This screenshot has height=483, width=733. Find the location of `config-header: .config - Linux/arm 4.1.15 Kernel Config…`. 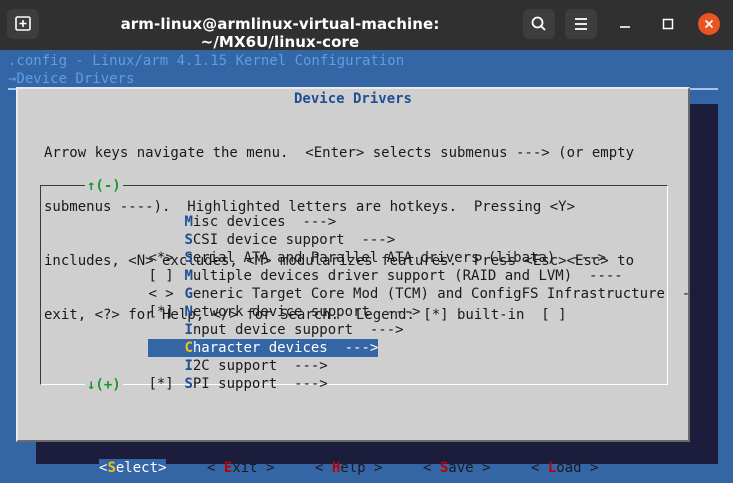

config-header: .config - Linux/arm 4.1.15 Kernel Config… is located at coordinates (206, 61).